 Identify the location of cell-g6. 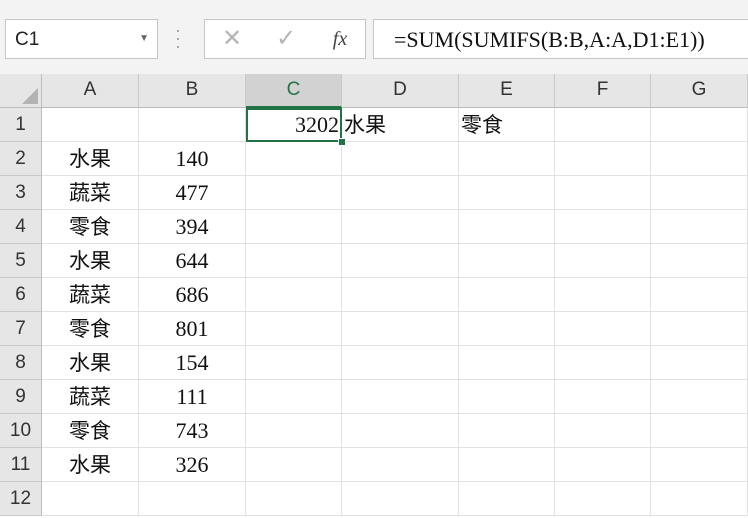
(699, 295).